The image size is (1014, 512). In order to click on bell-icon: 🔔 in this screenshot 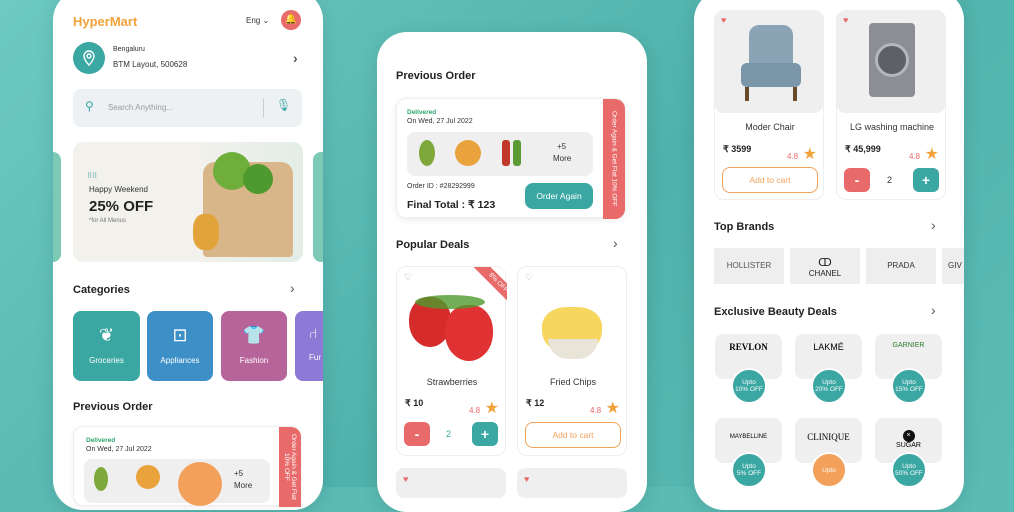, I will do `click(291, 20)`.